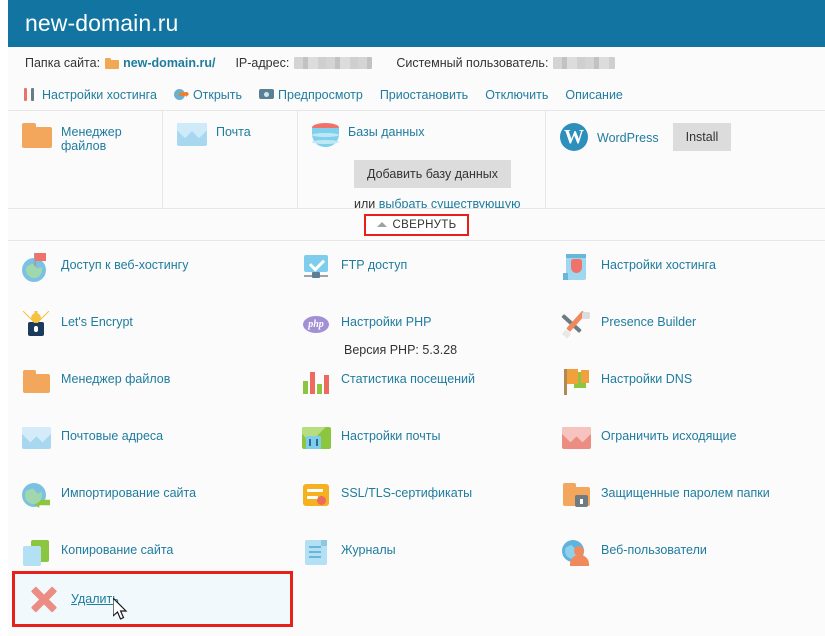 The width and height of the screenshot is (825, 636). What do you see at coordinates (649, 322) in the screenshot?
I see `grid-item-label: Presence Builder` at bounding box center [649, 322].